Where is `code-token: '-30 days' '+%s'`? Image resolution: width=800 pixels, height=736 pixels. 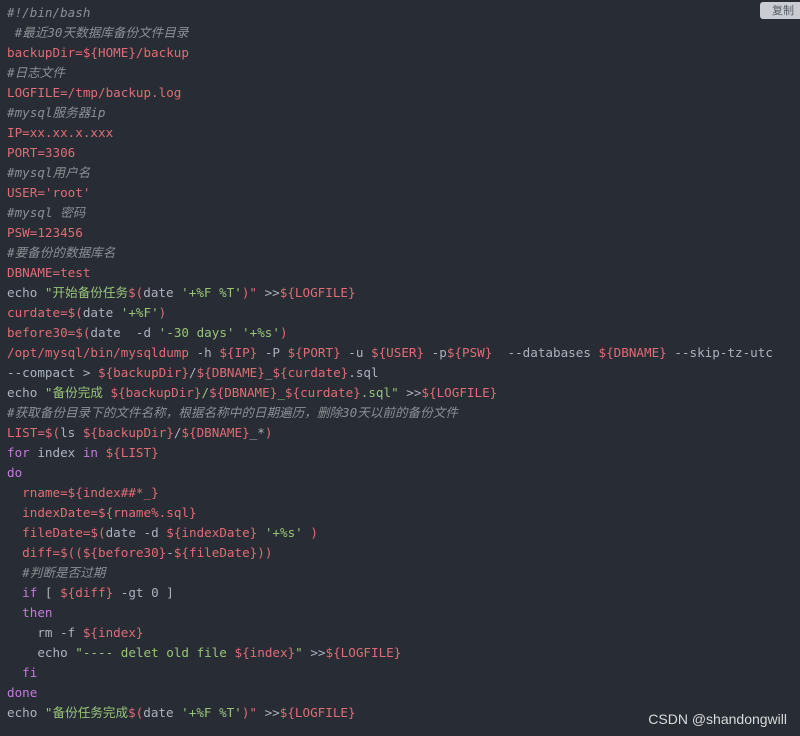
code-token: '-30 days' '+%s' is located at coordinates (219, 332).